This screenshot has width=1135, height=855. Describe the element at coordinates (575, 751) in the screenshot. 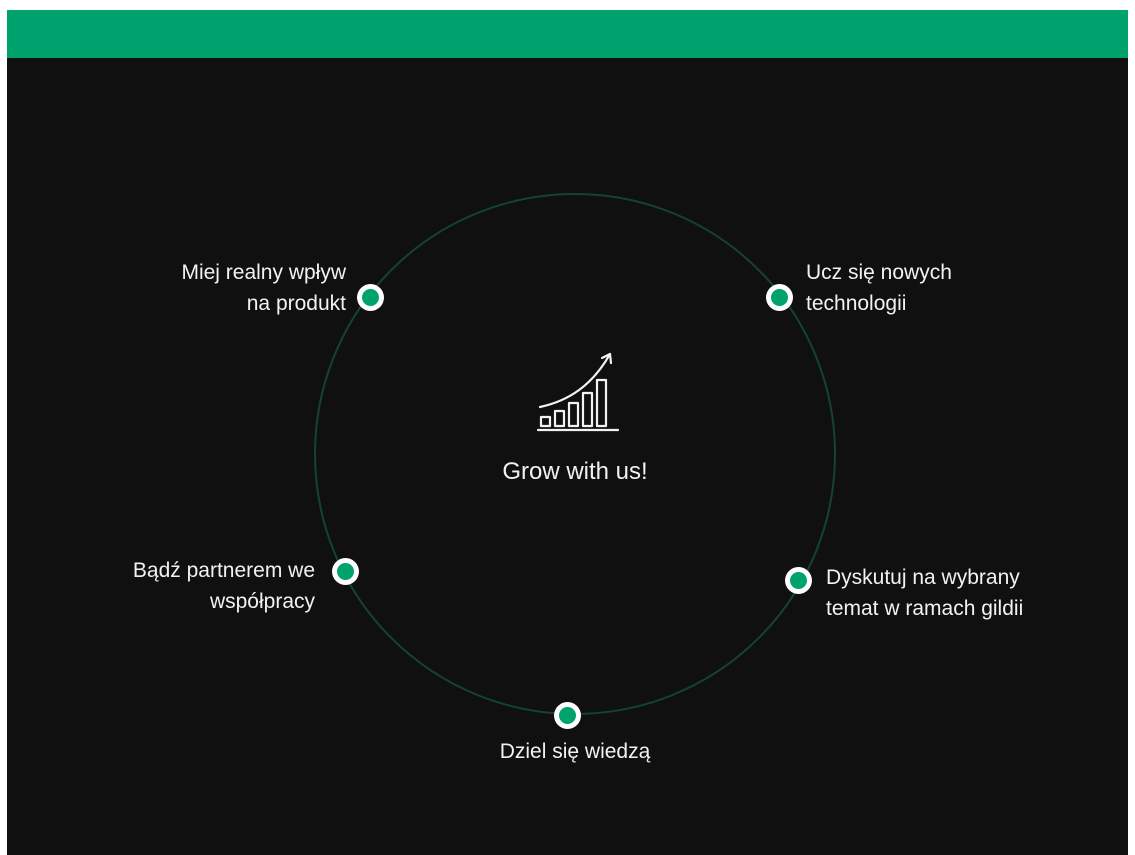

I see `share-label: Dziel się wiedzą` at that location.